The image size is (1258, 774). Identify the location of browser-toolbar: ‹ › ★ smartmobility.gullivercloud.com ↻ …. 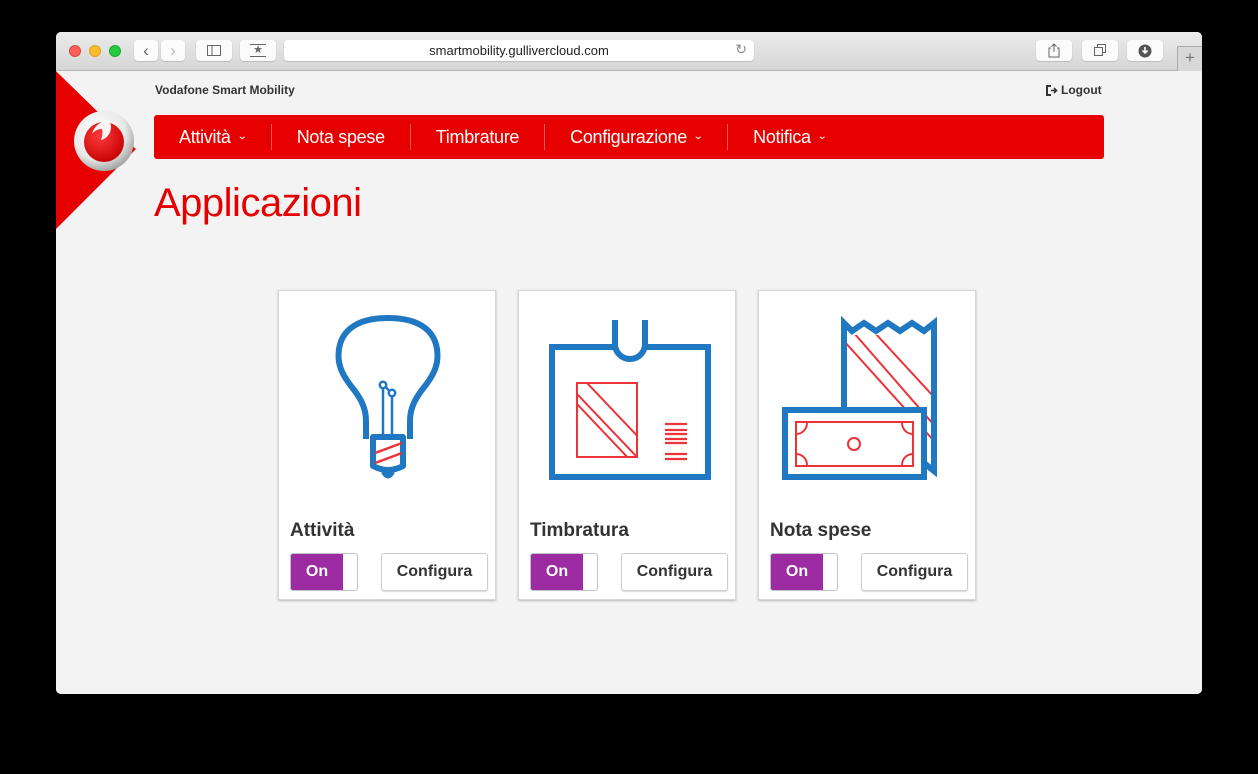
(629, 51).